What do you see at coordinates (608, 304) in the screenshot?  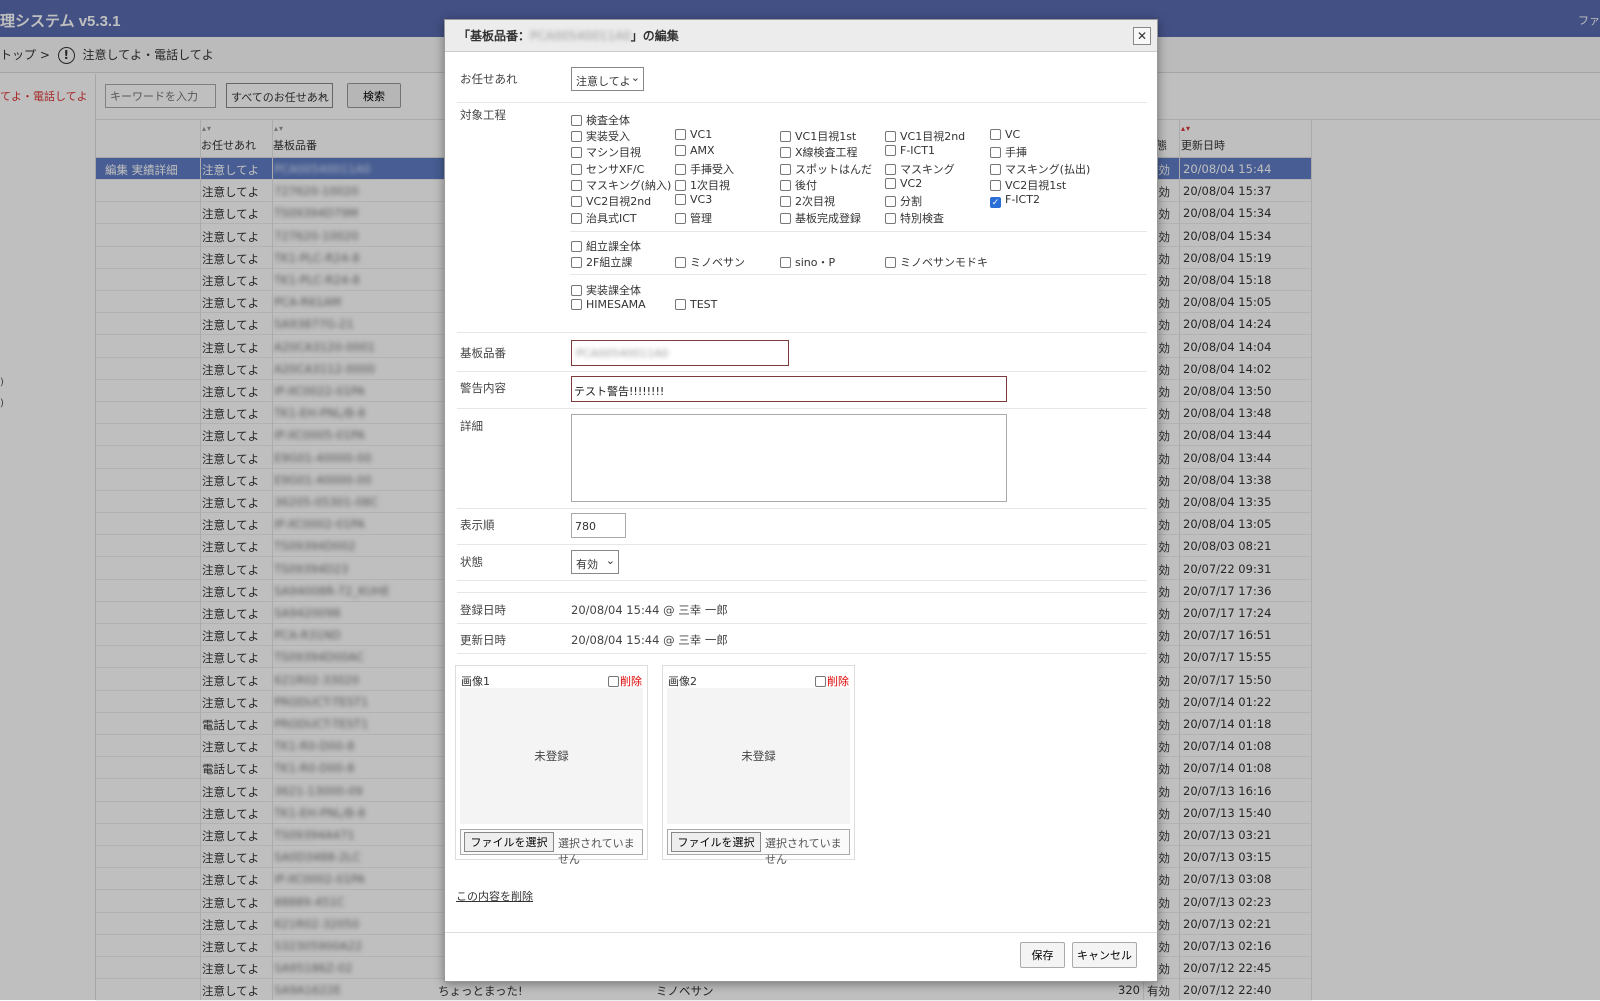 I see `process-checkbox: HIMESAMA` at bounding box center [608, 304].